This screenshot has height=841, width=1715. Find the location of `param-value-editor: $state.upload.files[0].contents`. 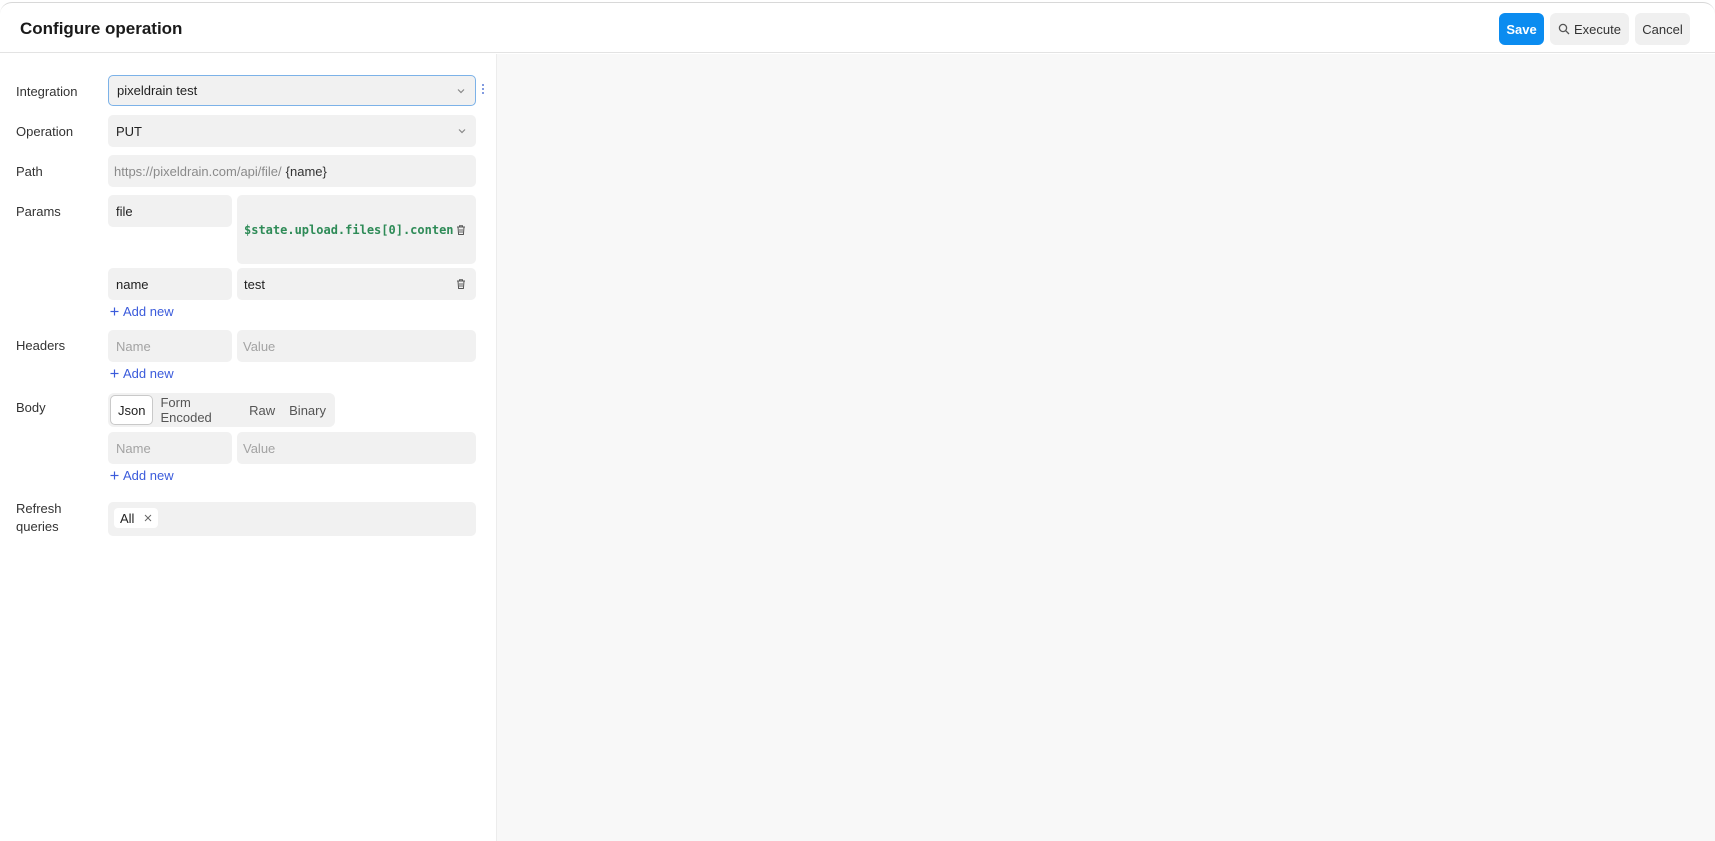

param-value-editor: $state.upload.files[0].contents is located at coordinates (356, 229).